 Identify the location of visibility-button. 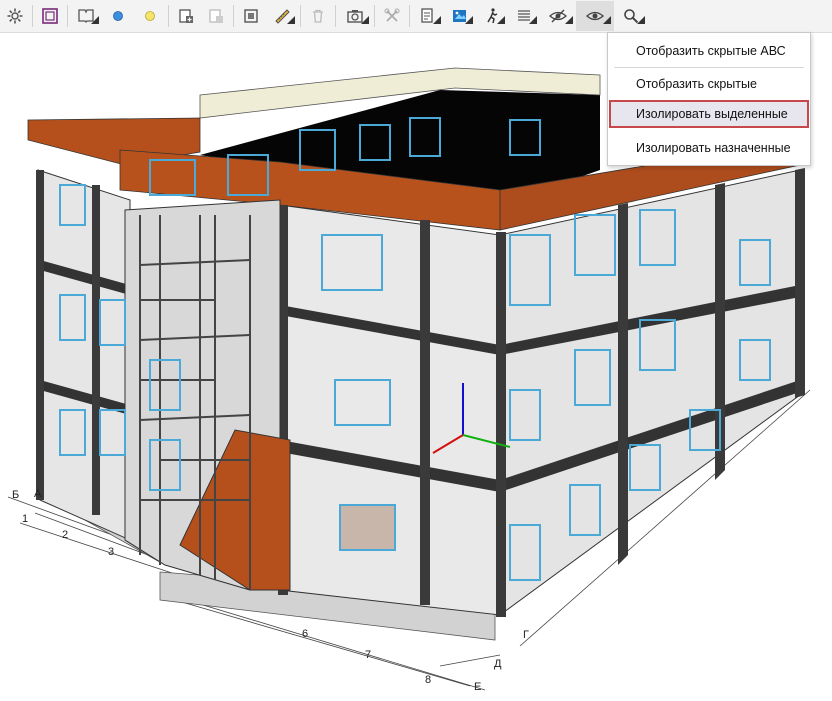
(595, 16).